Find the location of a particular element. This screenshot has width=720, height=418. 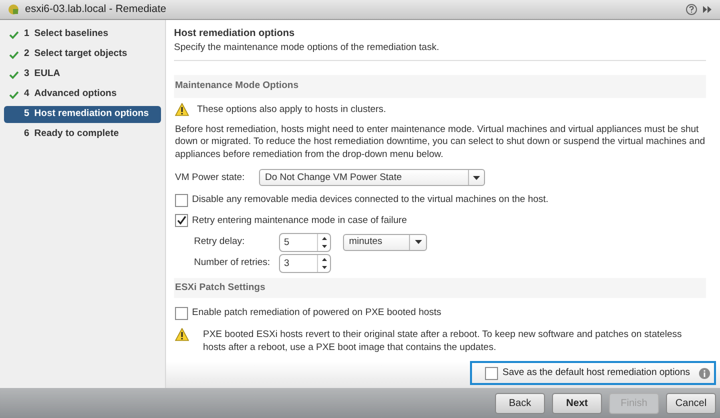

step-item: 6 Ready to complete is located at coordinates (82, 134).